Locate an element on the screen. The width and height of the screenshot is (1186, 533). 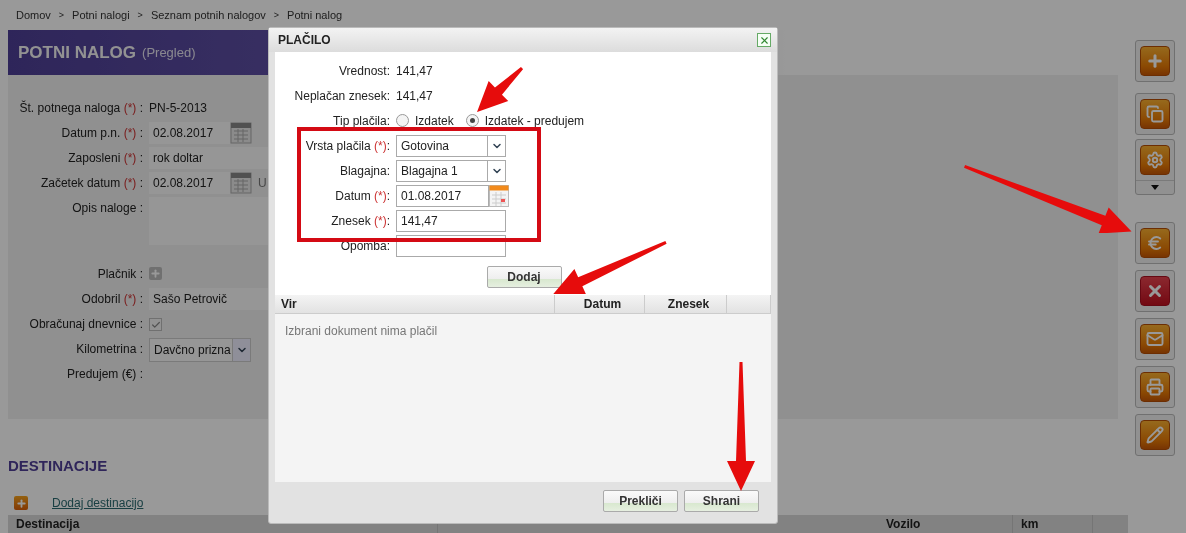
page-title: POTNI NALOG is located at coordinates (77, 52).